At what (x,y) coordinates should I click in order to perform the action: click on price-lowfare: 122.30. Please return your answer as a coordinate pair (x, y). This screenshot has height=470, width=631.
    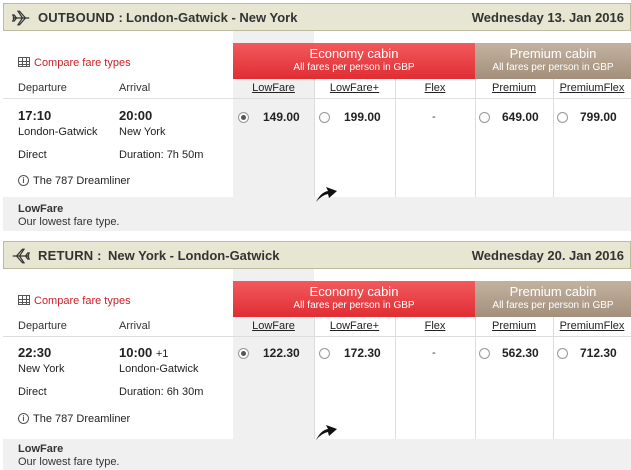
    Looking at the image, I should click on (281, 353).